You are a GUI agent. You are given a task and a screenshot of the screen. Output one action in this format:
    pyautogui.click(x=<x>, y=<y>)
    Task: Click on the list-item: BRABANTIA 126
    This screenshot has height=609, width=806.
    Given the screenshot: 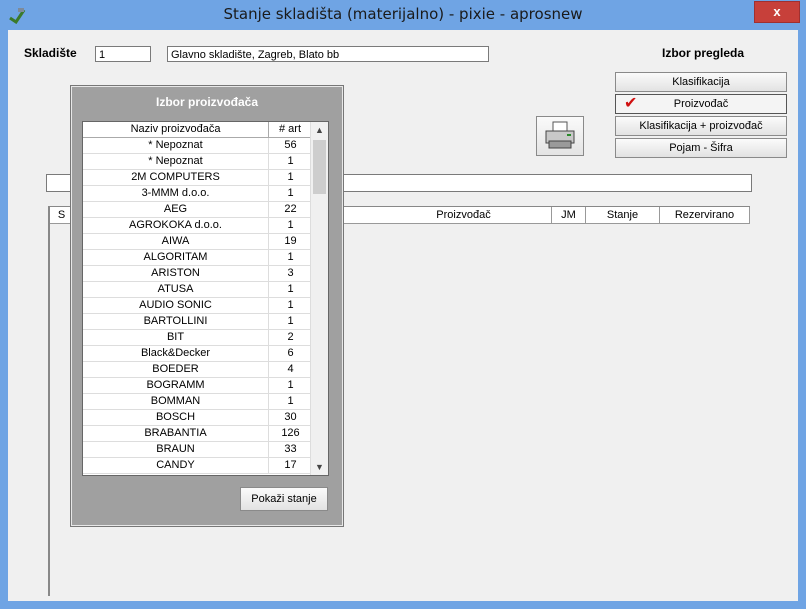 What is the action you would take?
    pyautogui.click(x=197, y=434)
    